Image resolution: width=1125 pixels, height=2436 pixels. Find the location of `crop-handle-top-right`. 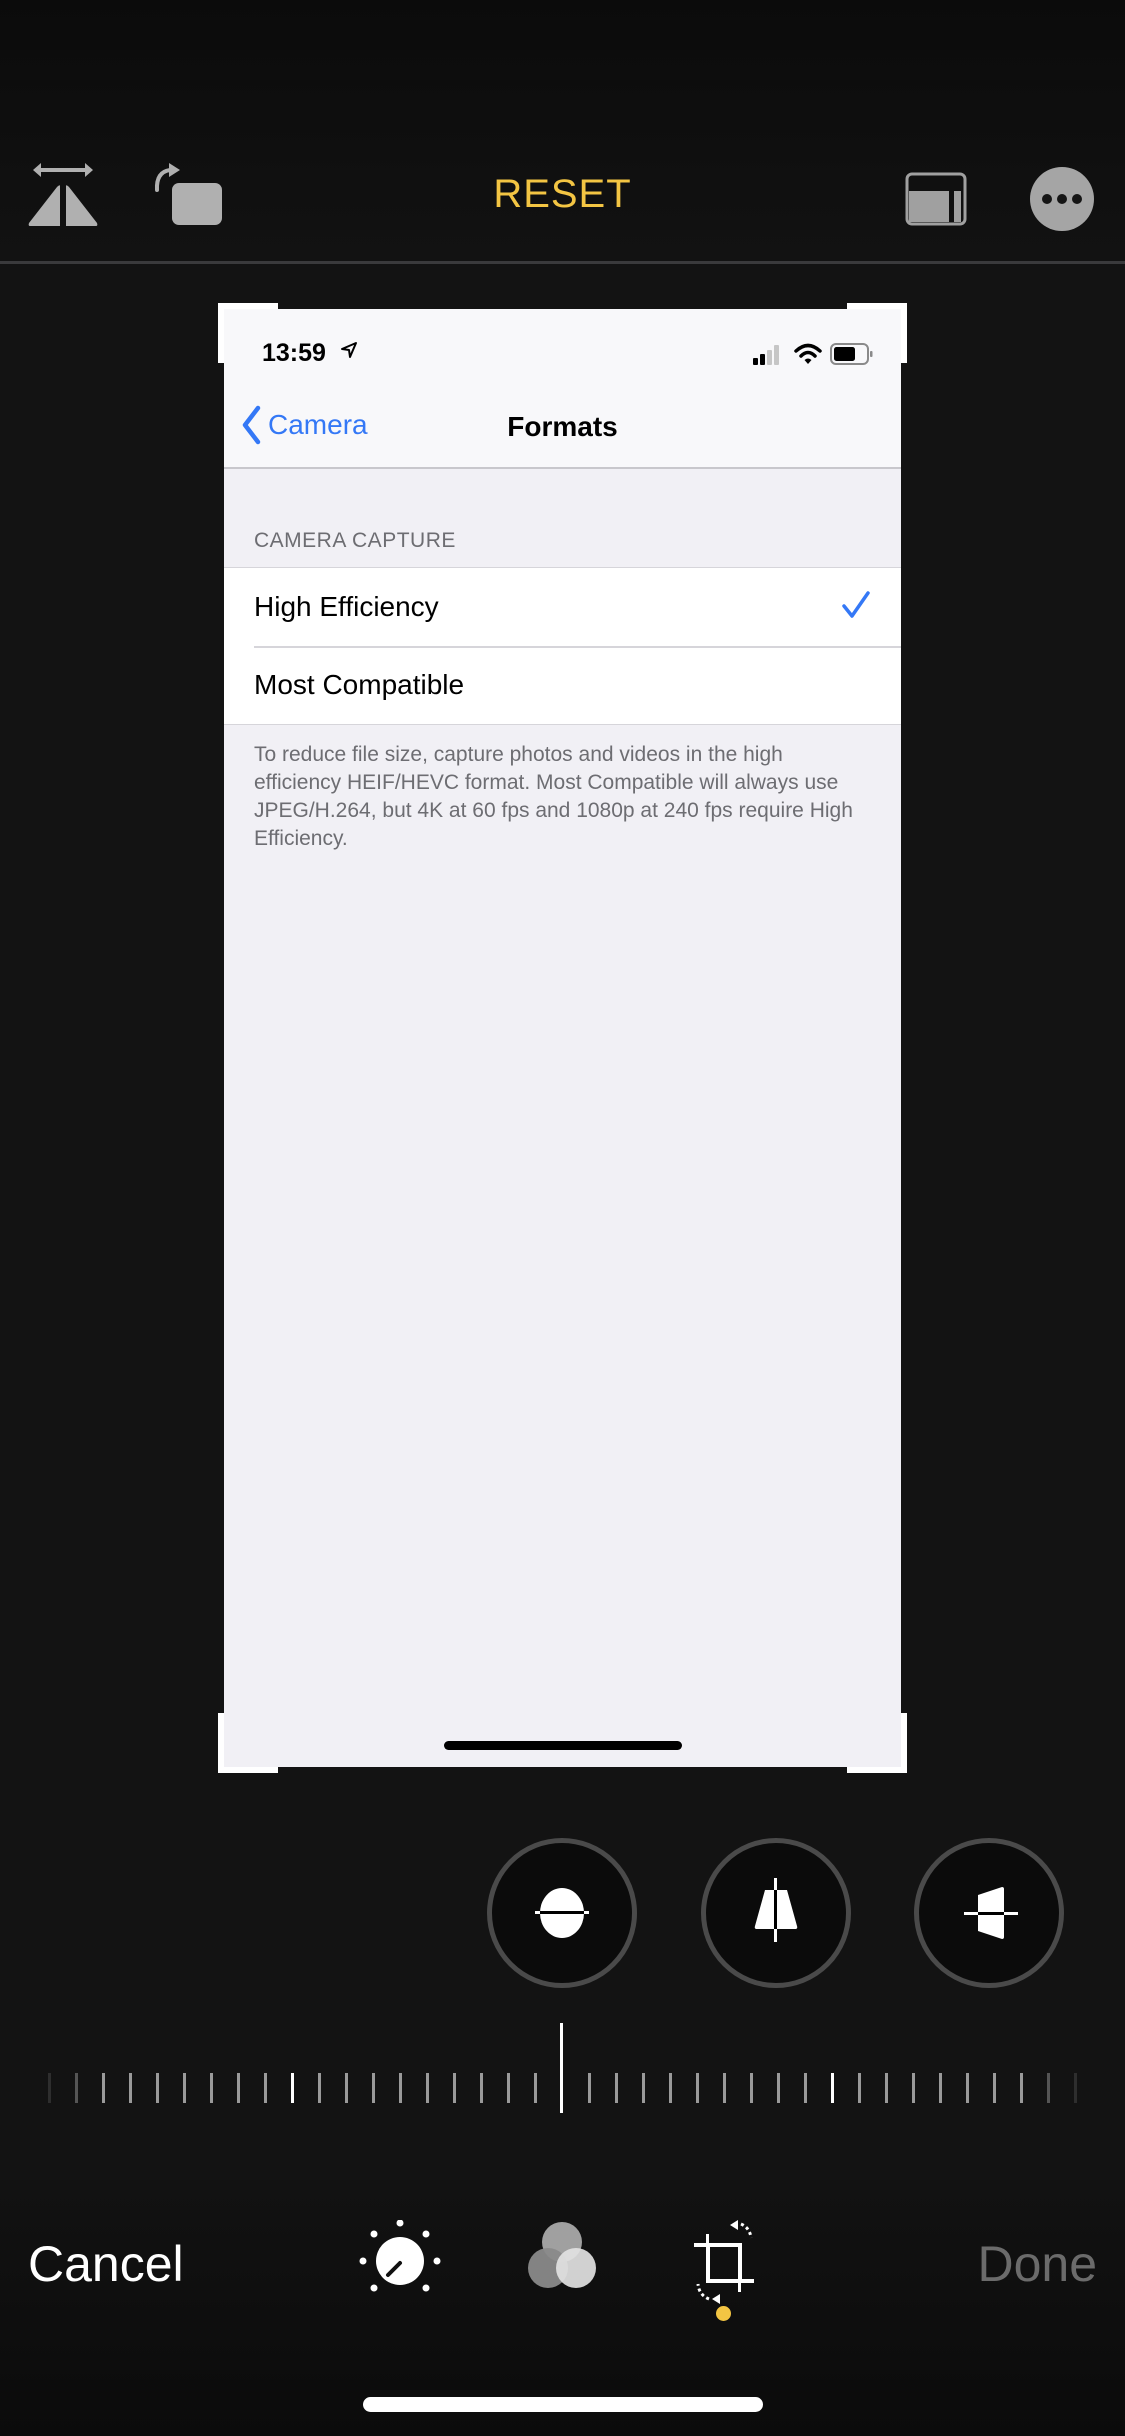

crop-handle-top-right is located at coordinates (877, 333).